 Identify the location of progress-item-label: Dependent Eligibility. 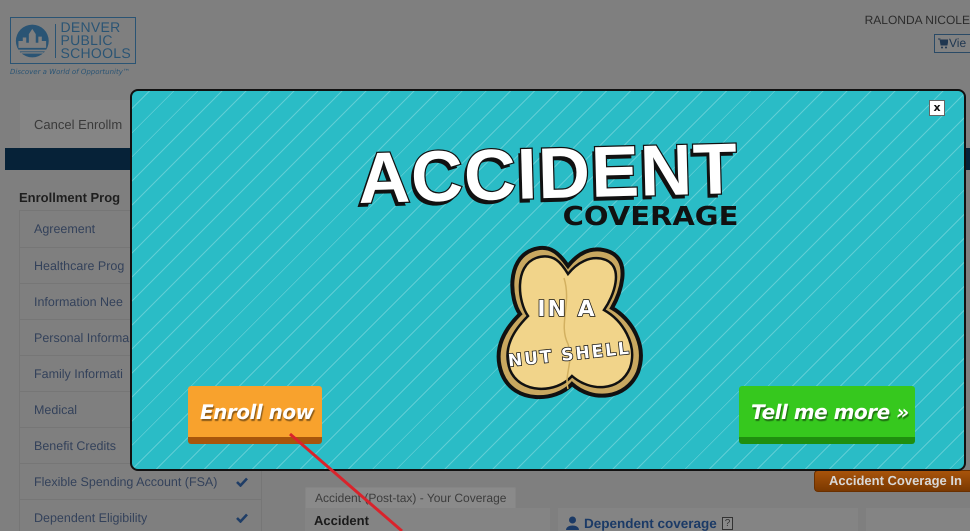
(91, 517).